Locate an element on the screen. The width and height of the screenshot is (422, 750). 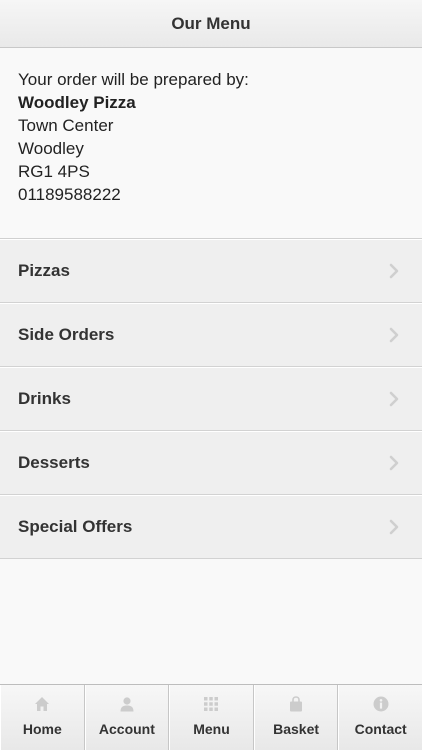
menu-item-label: Special Offers is located at coordinates (75, 526).